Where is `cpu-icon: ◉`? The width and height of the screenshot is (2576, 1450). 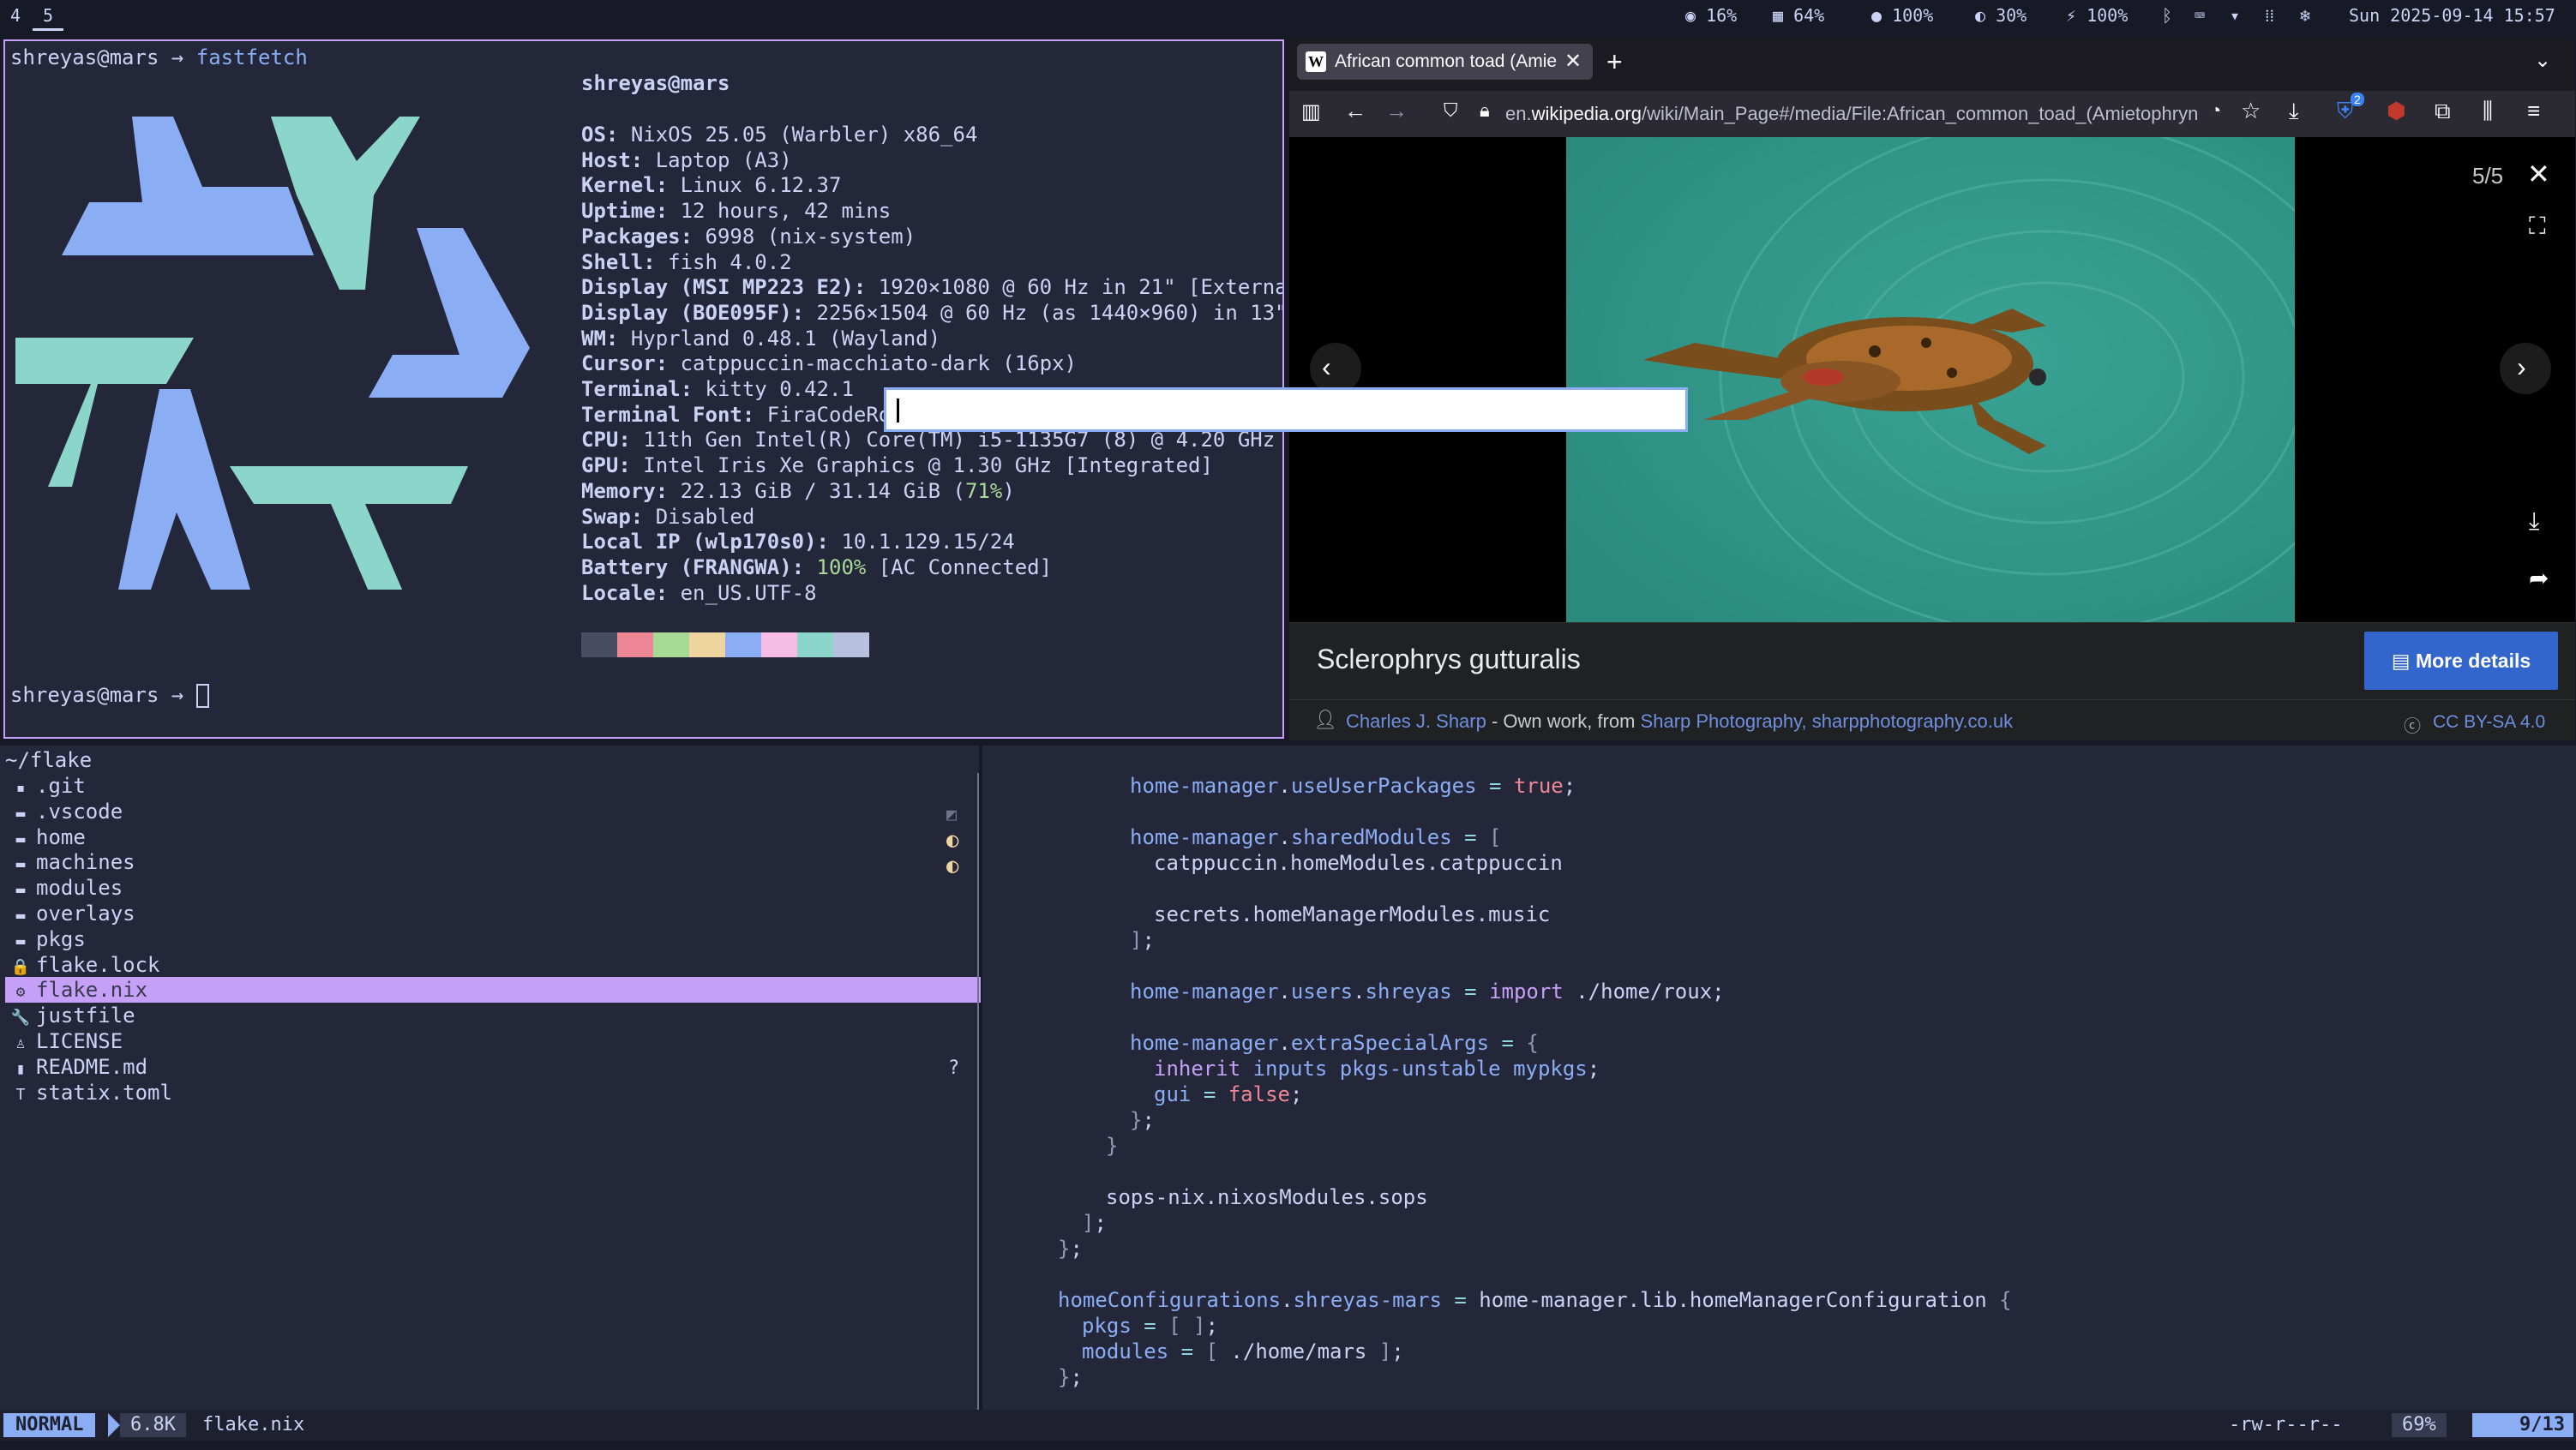 cpu-icon: ◉ is located at coordinates (1690, 15).